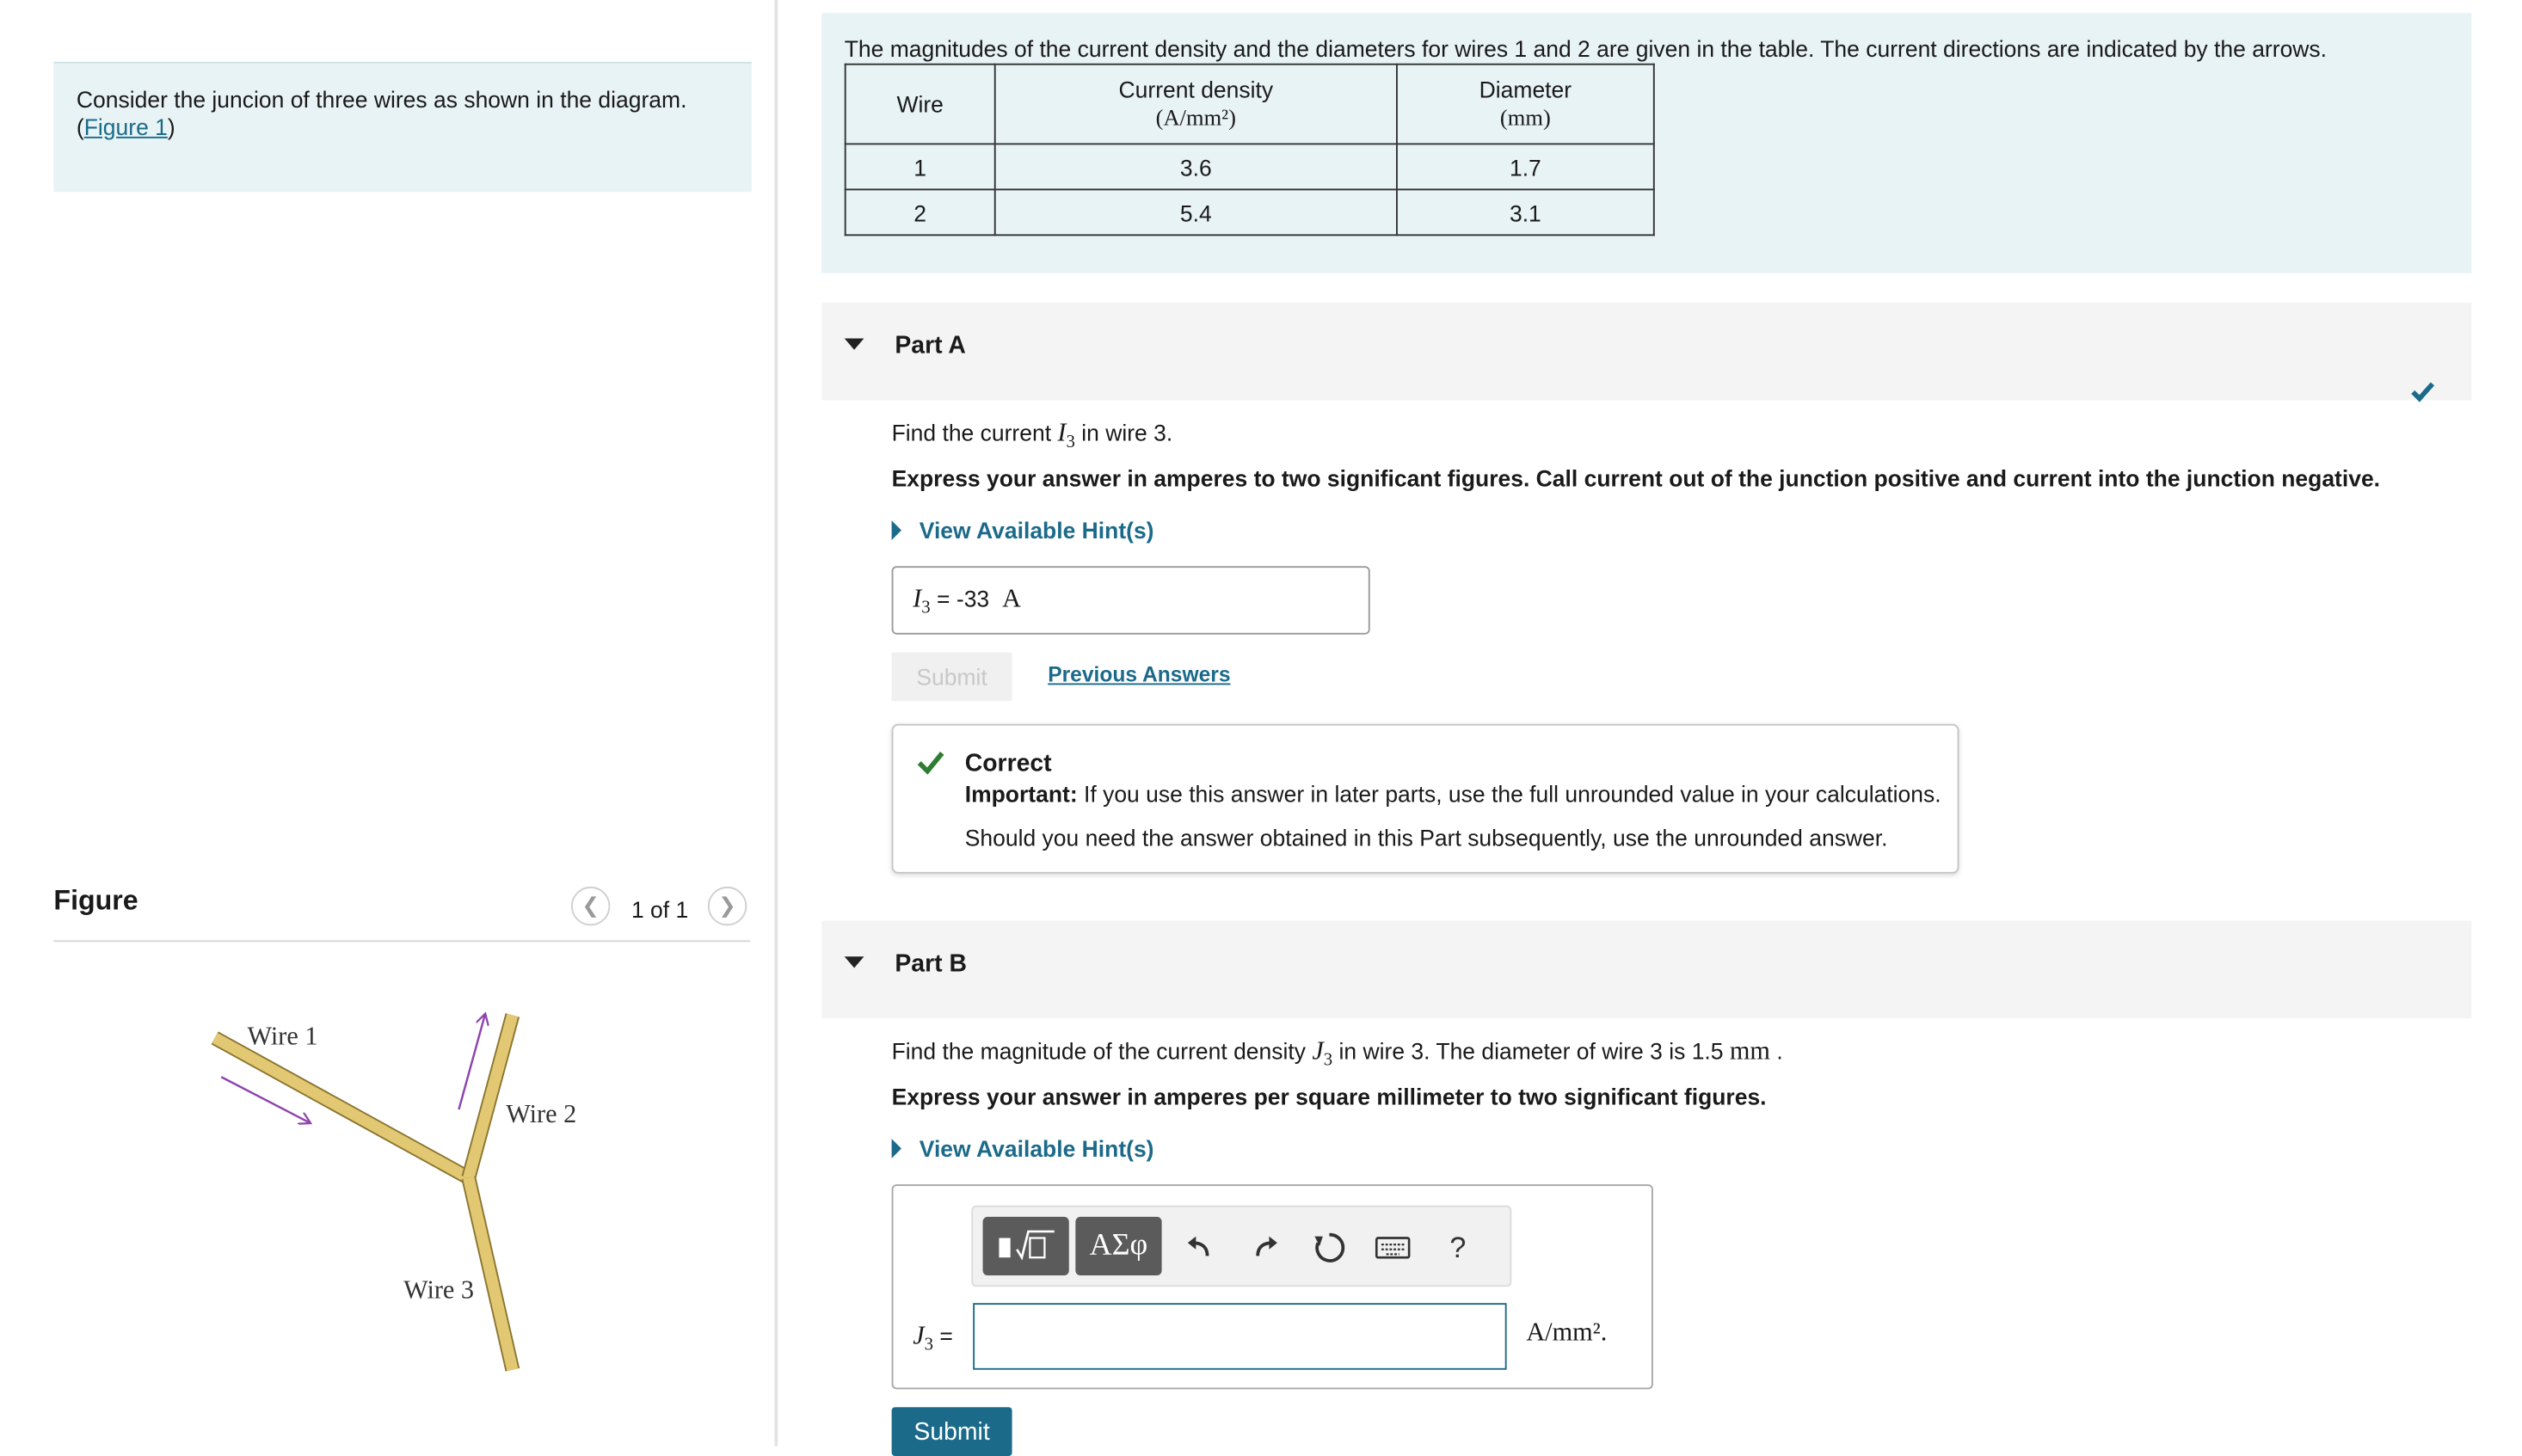 Image resolution: width=2522 pixels, height=1456 pixels. What do you see at coordinates (96, 900) in the screenshot?
I see `figure-title: Figure` at bounding box center [96, 900].